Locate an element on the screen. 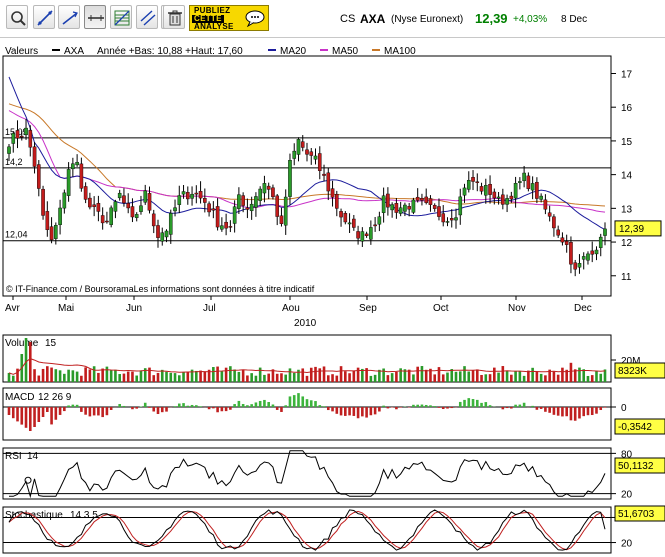 The width and height of the screenshot is (665, 557). zoom-tool-button is located at coordinates (17, 17).